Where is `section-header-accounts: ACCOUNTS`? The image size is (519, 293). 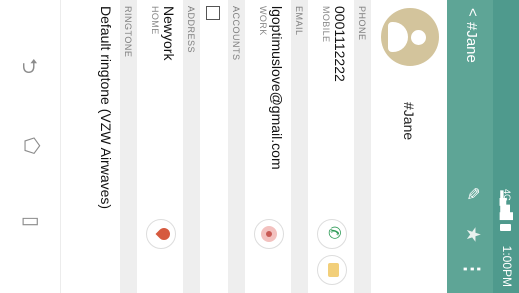
section-header-accounts: ACCOUNTS is located at coordinates (236, 146).